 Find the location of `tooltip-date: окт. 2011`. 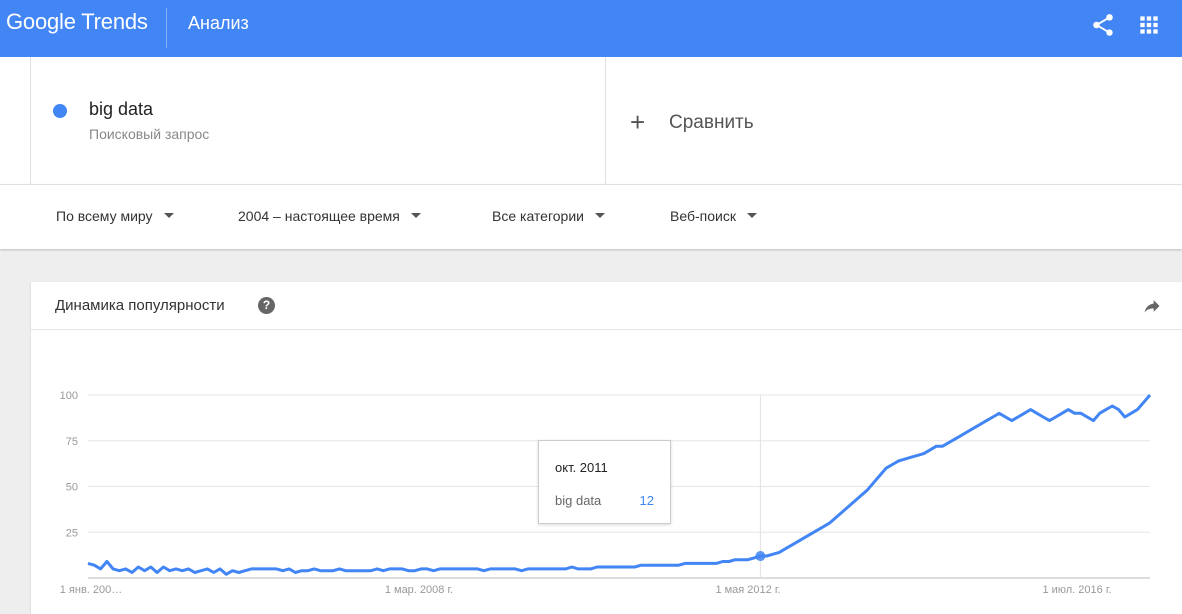

tooltip-date: окт. 2011 is located at coordinates (581, 467).